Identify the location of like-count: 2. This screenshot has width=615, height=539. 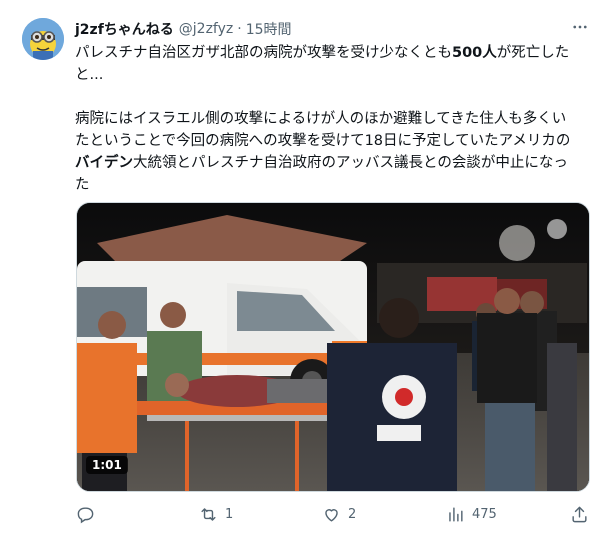
(352, 514).